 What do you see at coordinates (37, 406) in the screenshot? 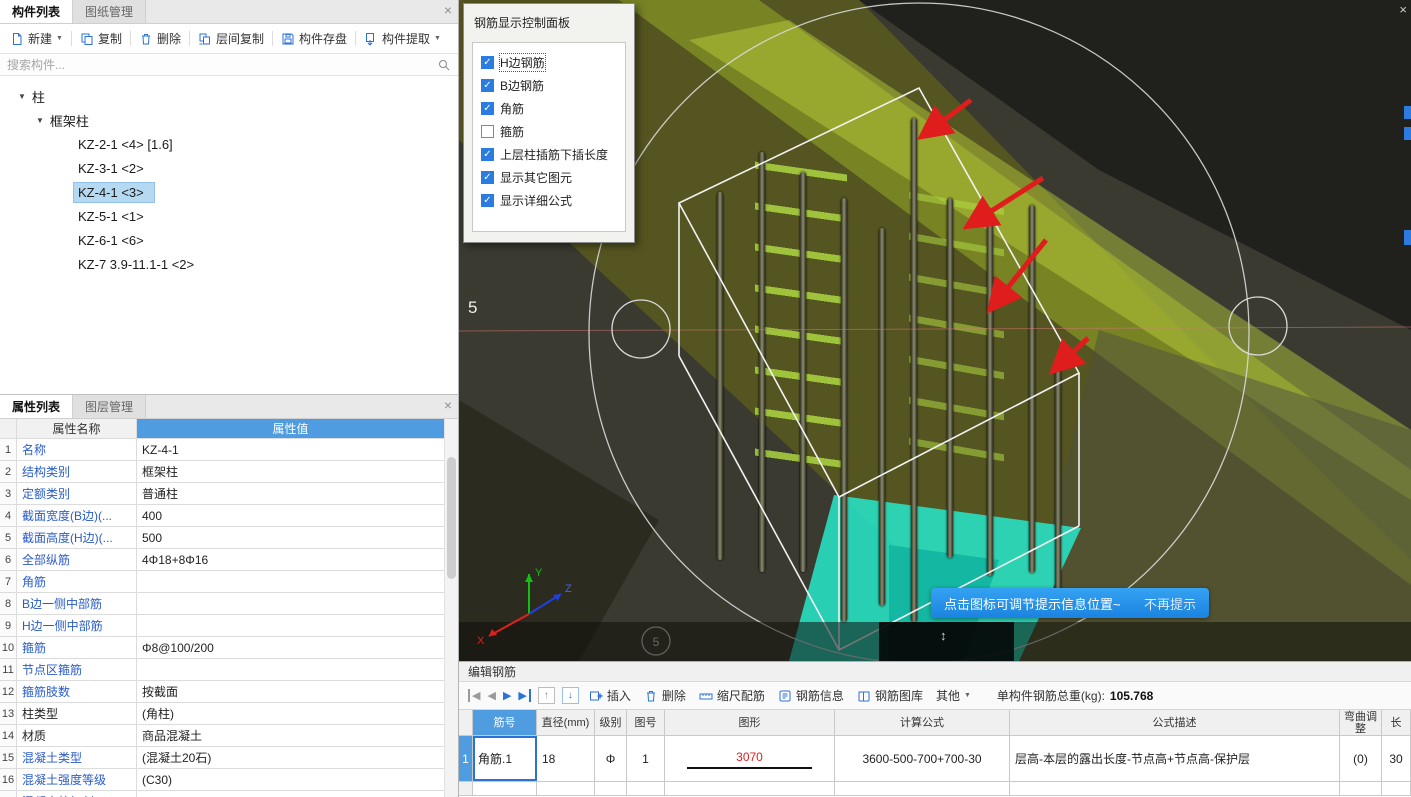
I see `tab-property-list: 属性列表` at bounding box center [37, 406].